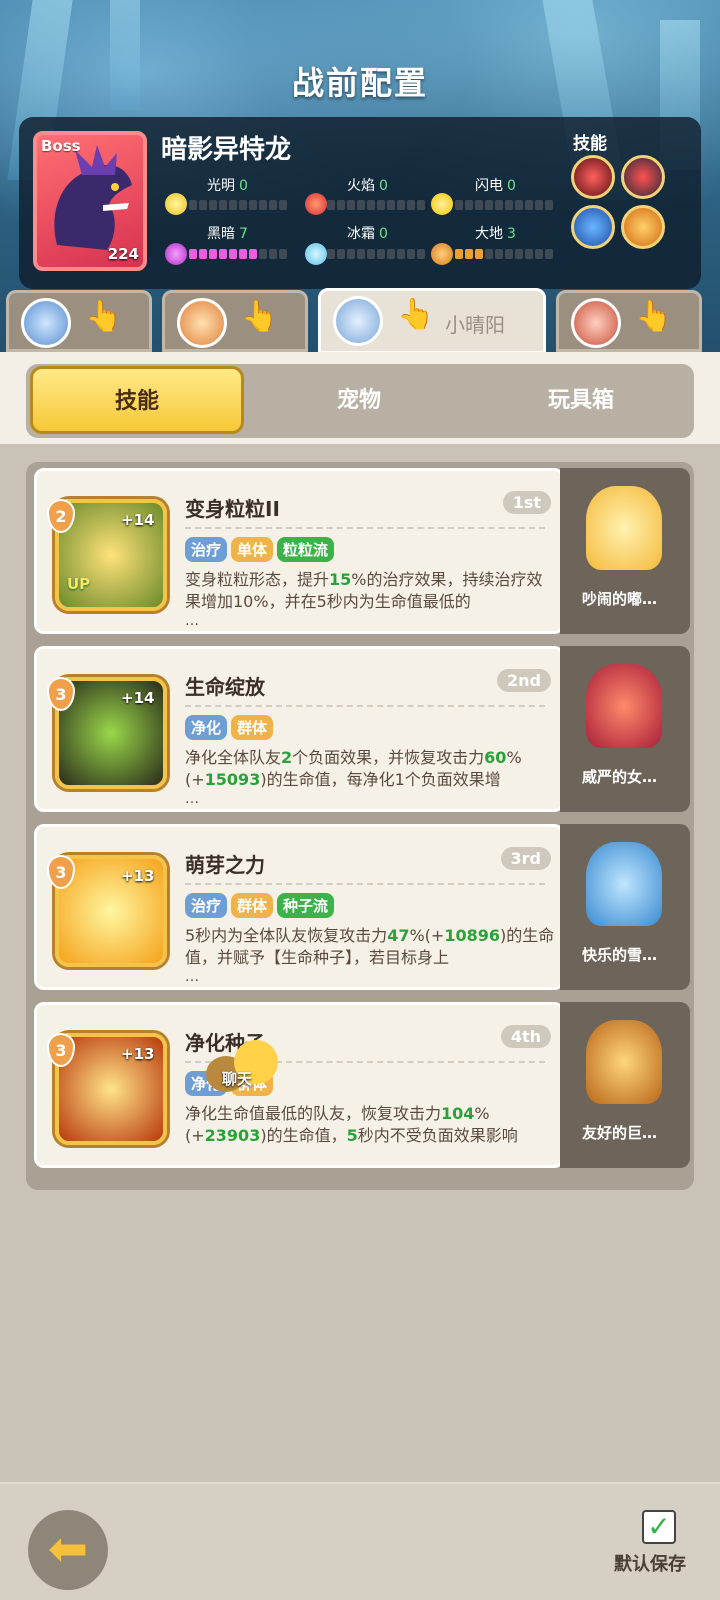 This screenshot has height=1600, width=720. What do you see at coordinates (225, 865) in the screenshot?
I see `skill-title: 萌芽之力` at bounding box center [225, 865].